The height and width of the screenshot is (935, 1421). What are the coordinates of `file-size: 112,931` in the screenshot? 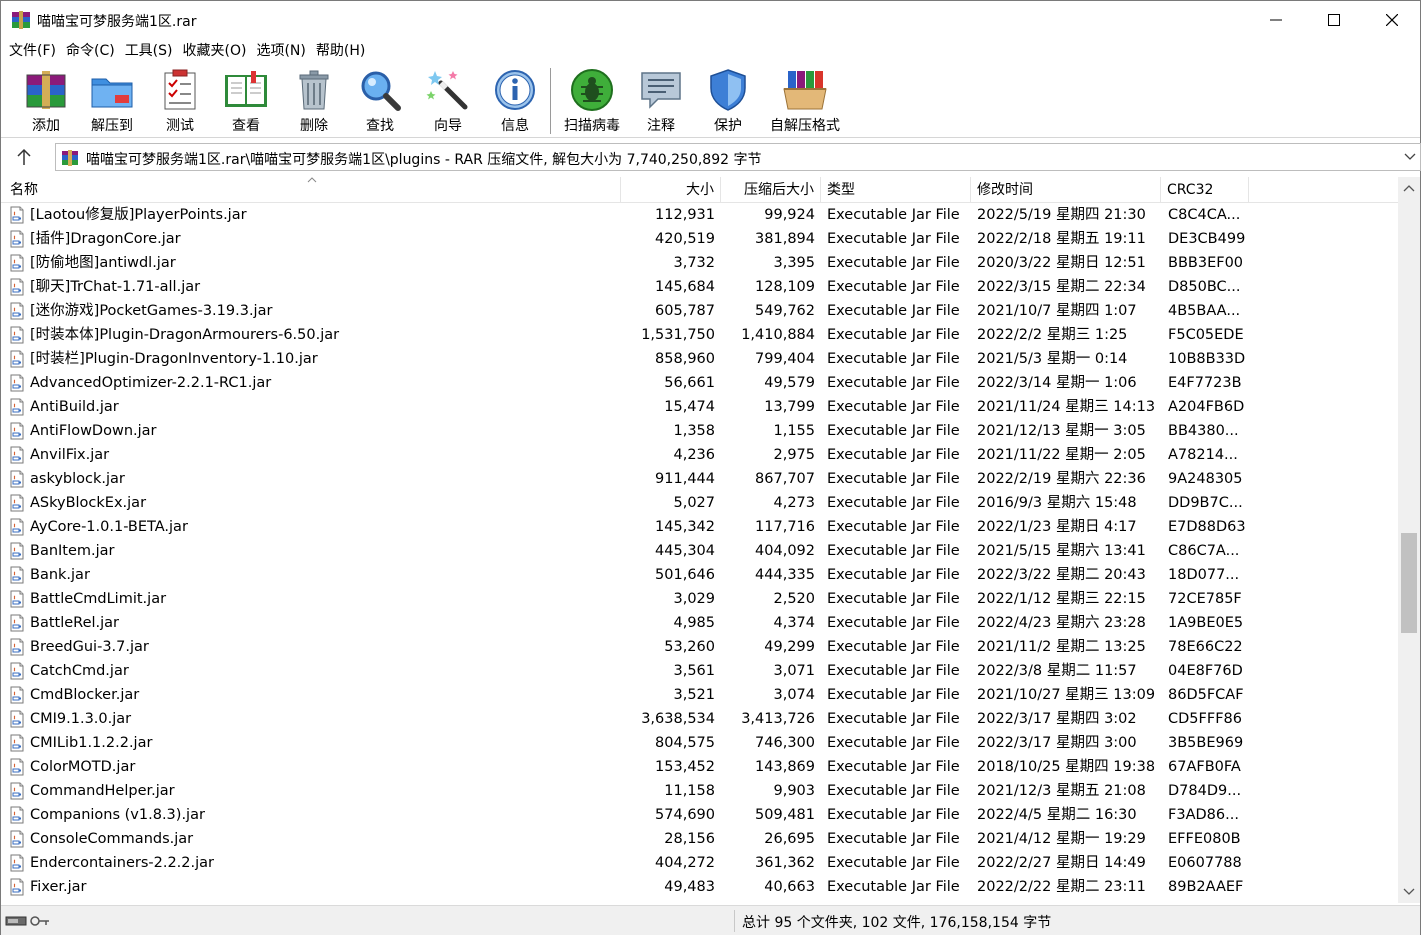 It's located at (685, 215).